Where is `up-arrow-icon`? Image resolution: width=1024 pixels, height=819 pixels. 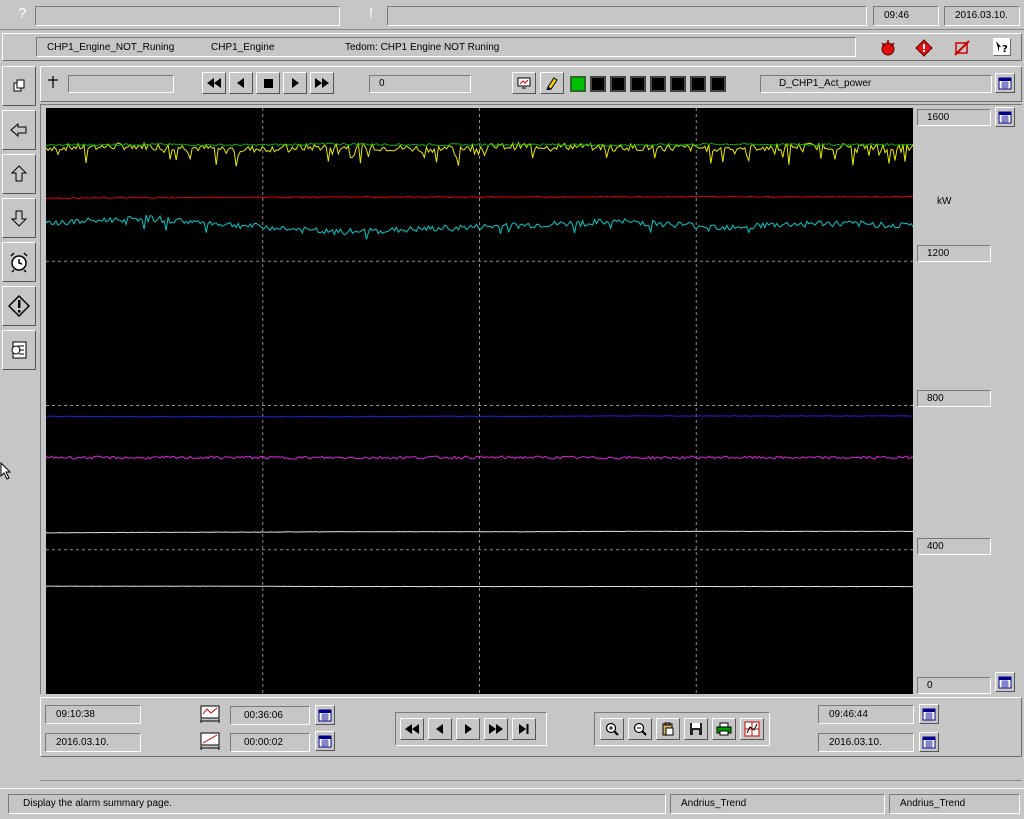
up-arrow-icon is located at coordinates (19, 173).